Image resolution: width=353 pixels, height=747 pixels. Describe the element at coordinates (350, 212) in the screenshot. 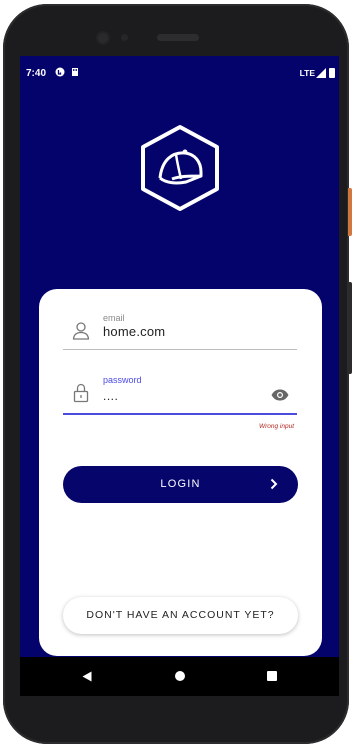

I see `power-button` at that location.